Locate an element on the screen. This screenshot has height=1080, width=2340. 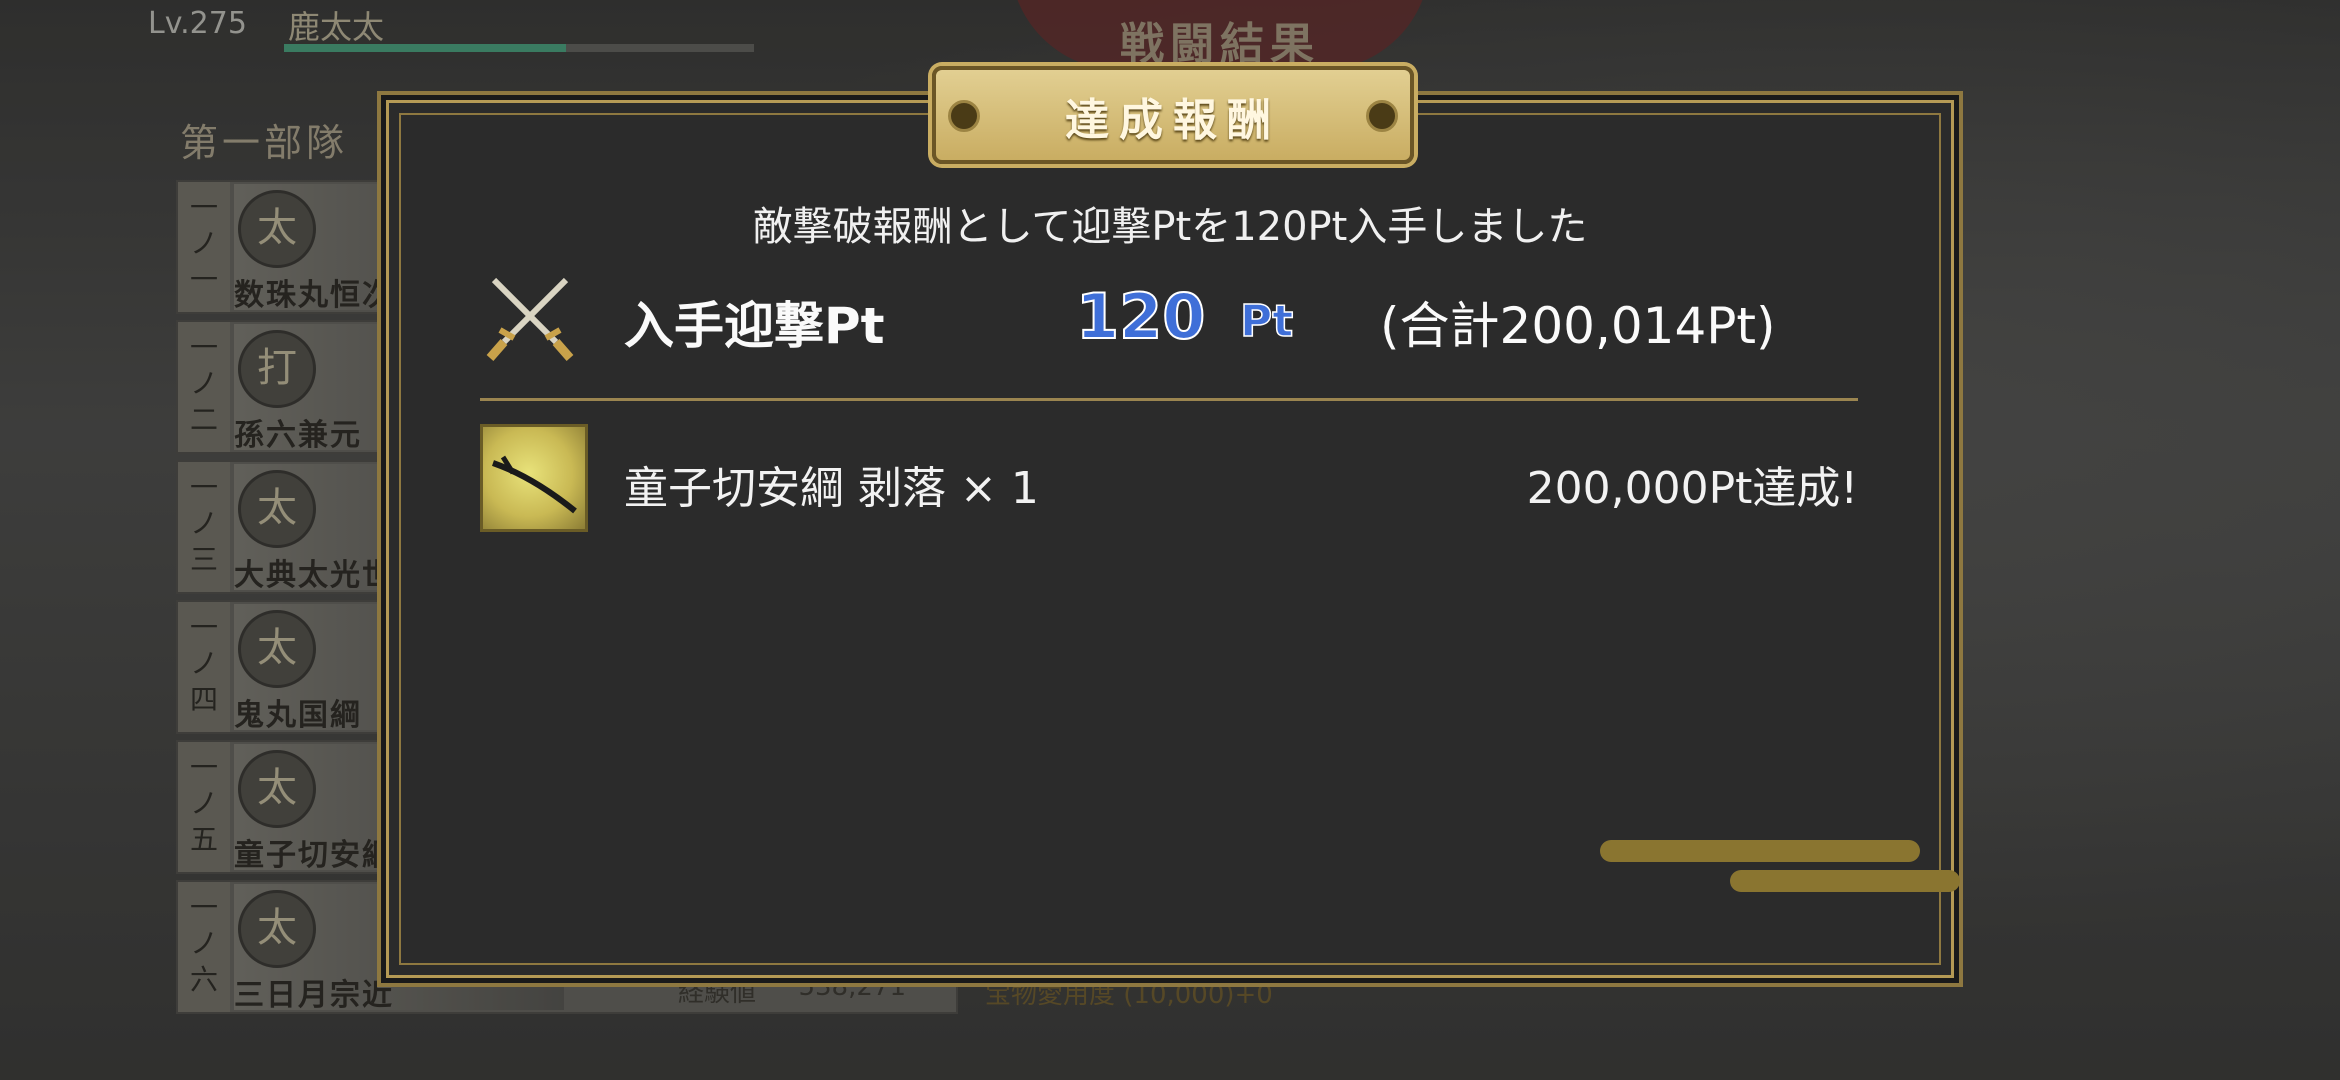
crossed-swords-icon is located at coordinates (530, 319).